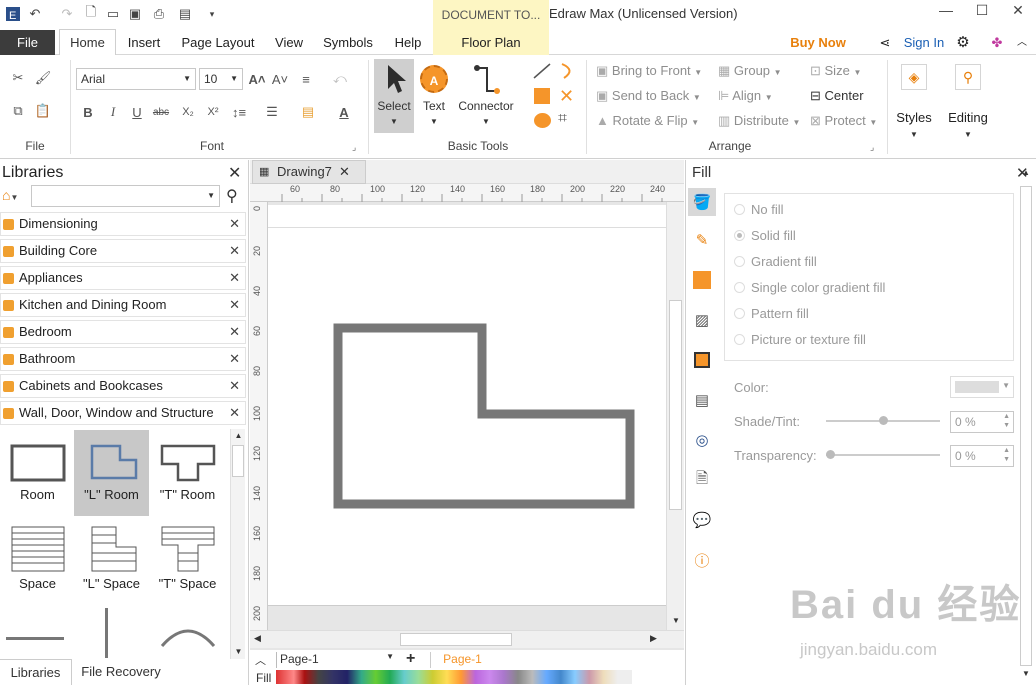 The height and width of the screenshot is (686, 1036). Describe the element at coordinates (125, 196) in the screenshot. I see `library-search-input: ▼` at that location.